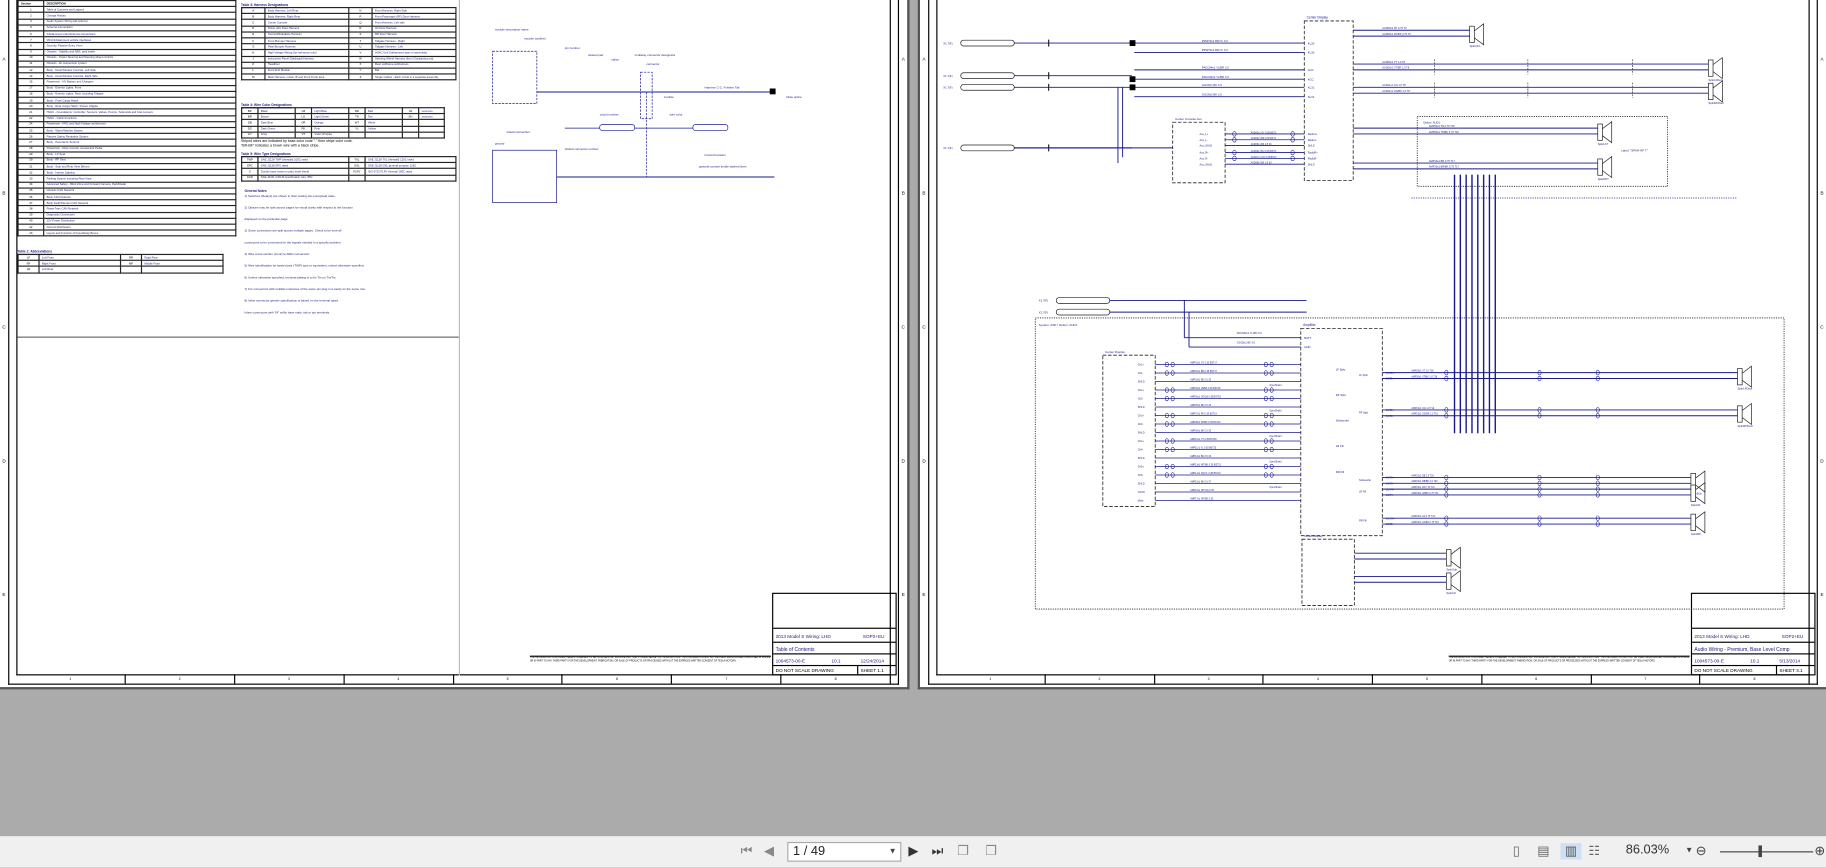 The image size is (1826, 868). I want to click on next-page-button: ▶, so click(913, 851).